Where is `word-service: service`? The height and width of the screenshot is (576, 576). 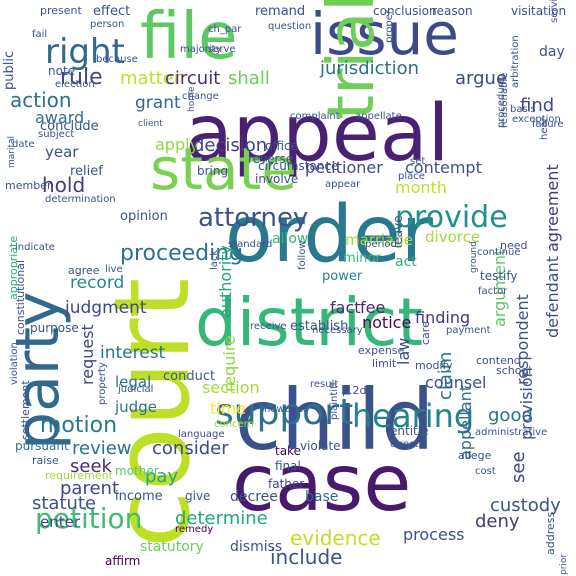 word-service: service is located at coordinates (554, 11).